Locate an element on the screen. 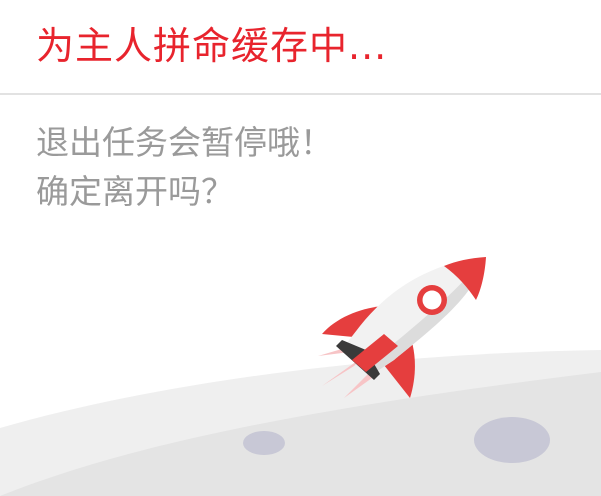  crater-small is located at coordinates (264, 443).